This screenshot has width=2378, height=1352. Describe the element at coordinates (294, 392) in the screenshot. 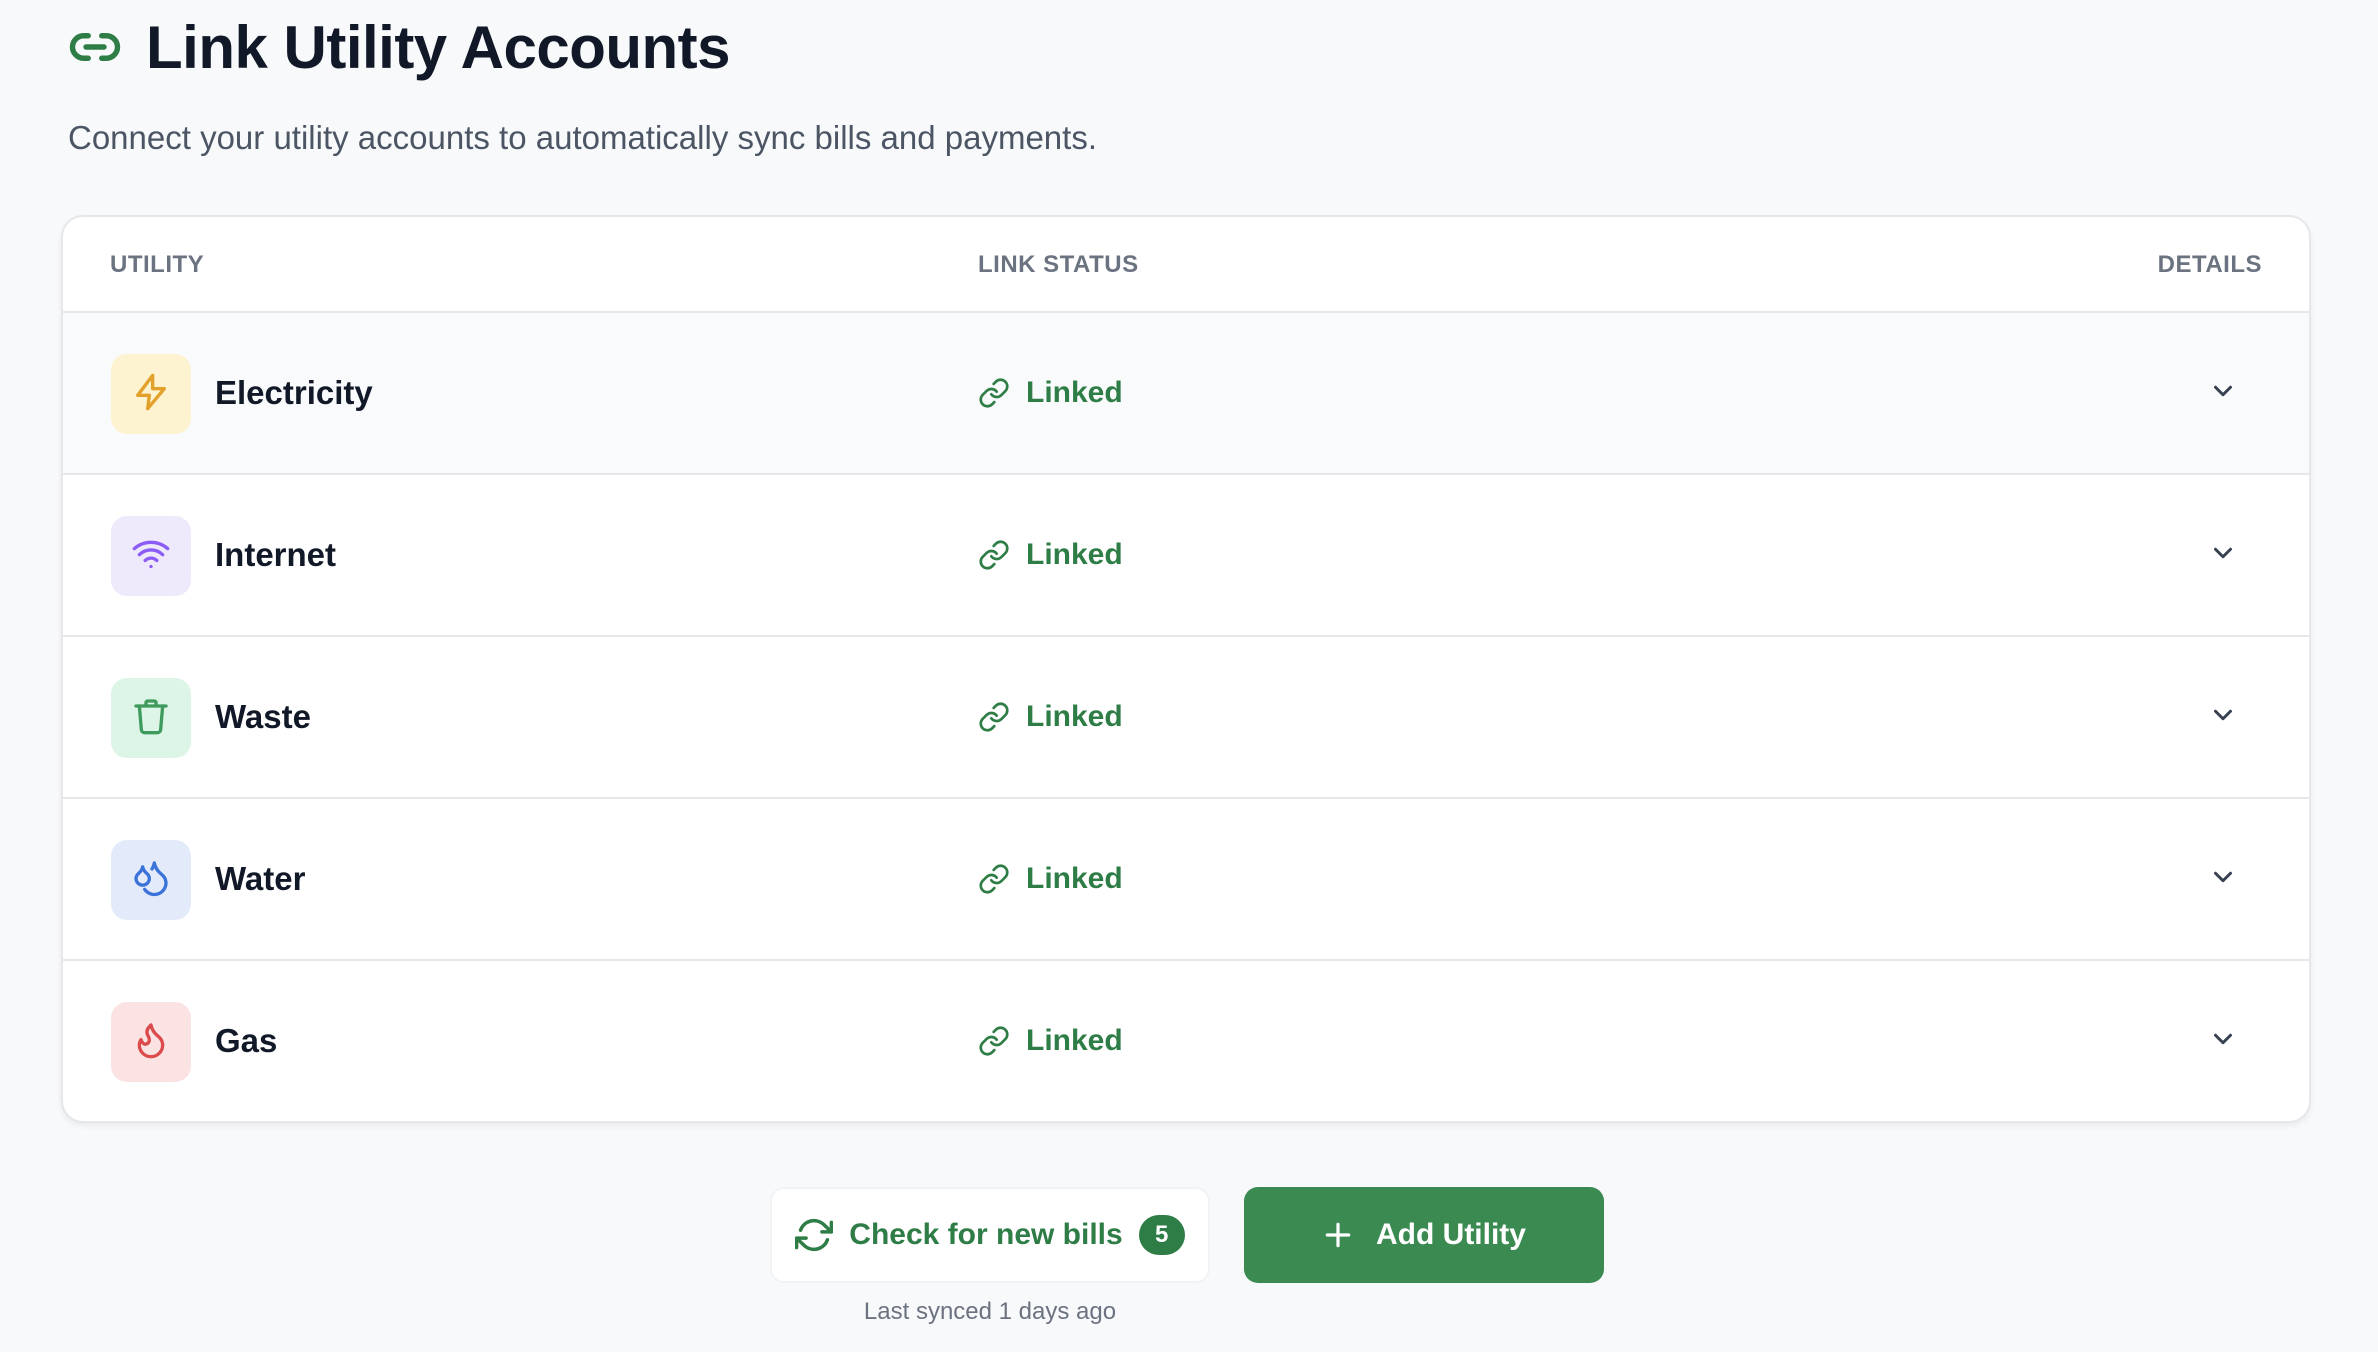

I see `utility-name: Electricity` at that location.